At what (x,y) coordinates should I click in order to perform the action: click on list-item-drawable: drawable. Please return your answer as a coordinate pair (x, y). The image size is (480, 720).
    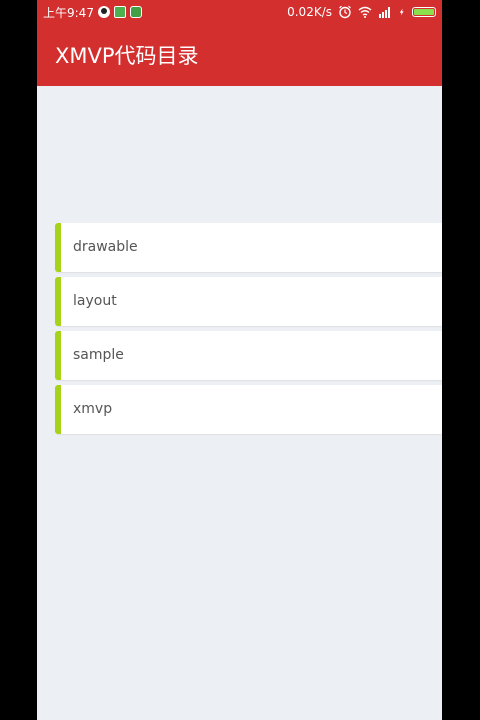
    Looking at the image, I should click on (248, 247).